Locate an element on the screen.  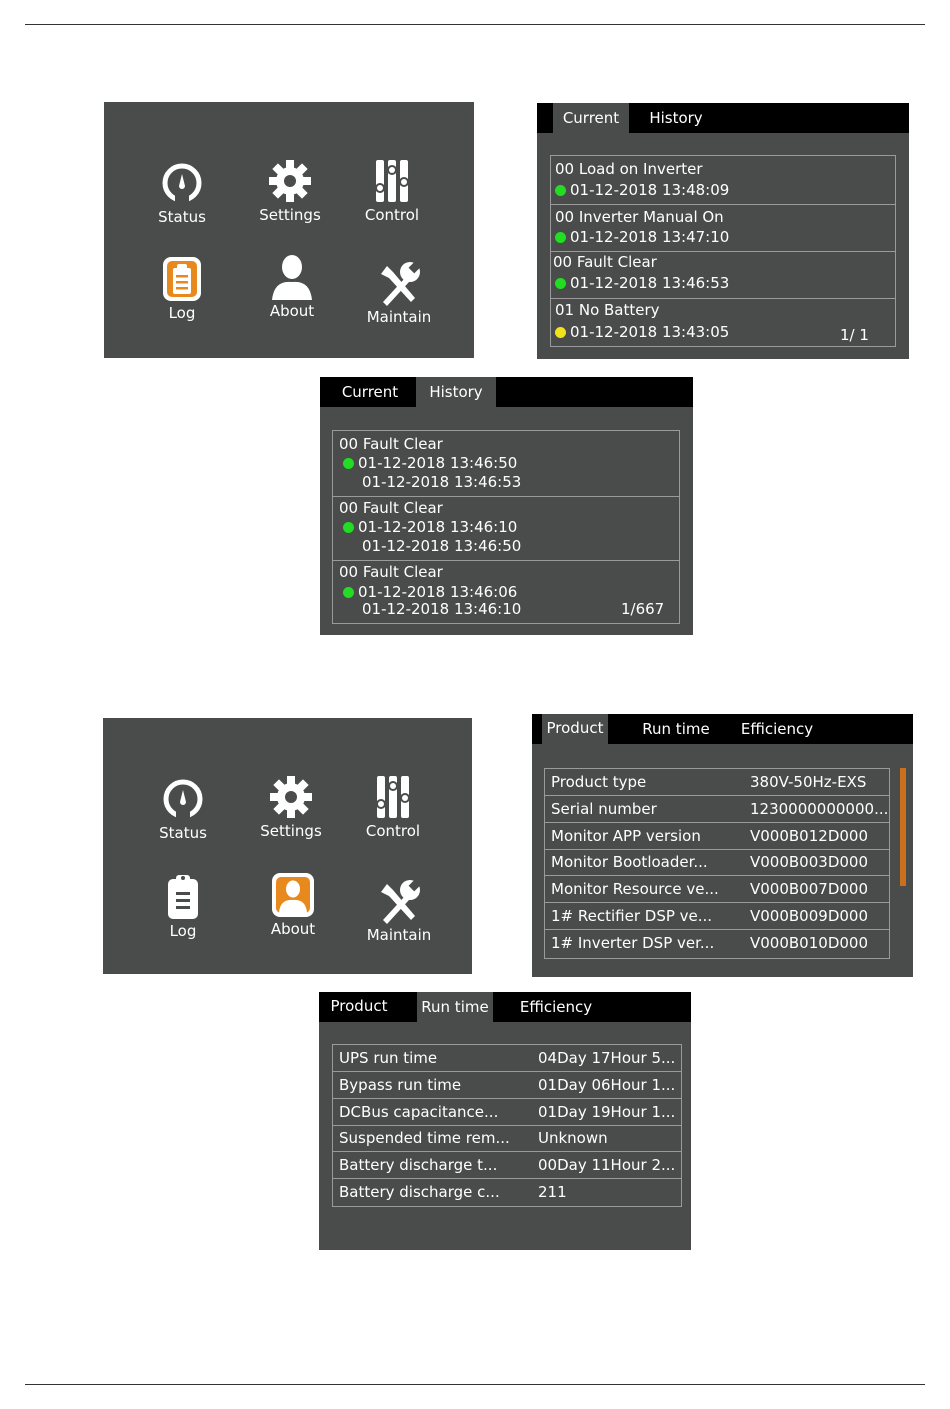
row-value: V000B009D000 is located at coordinates (809, 916).